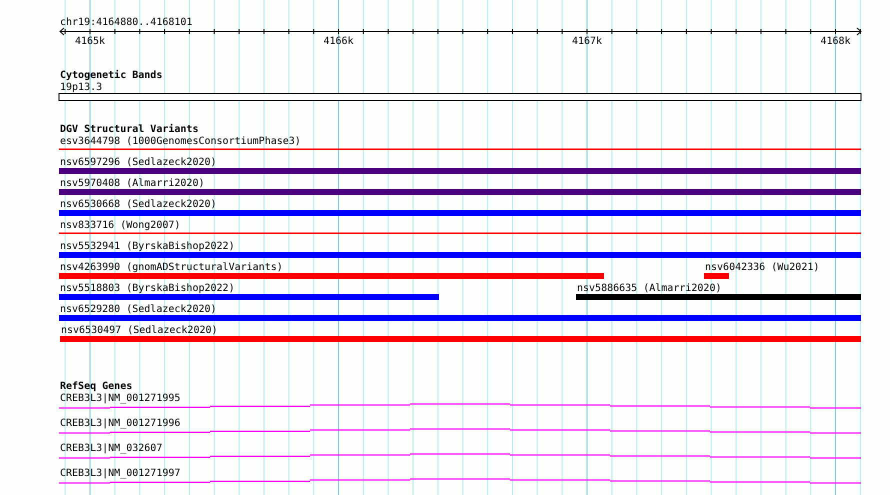  Describe the element at coordinates (762, 267) in the screenshot. I see `variant-label: nsv6042336 (Wu2021)` at that location.